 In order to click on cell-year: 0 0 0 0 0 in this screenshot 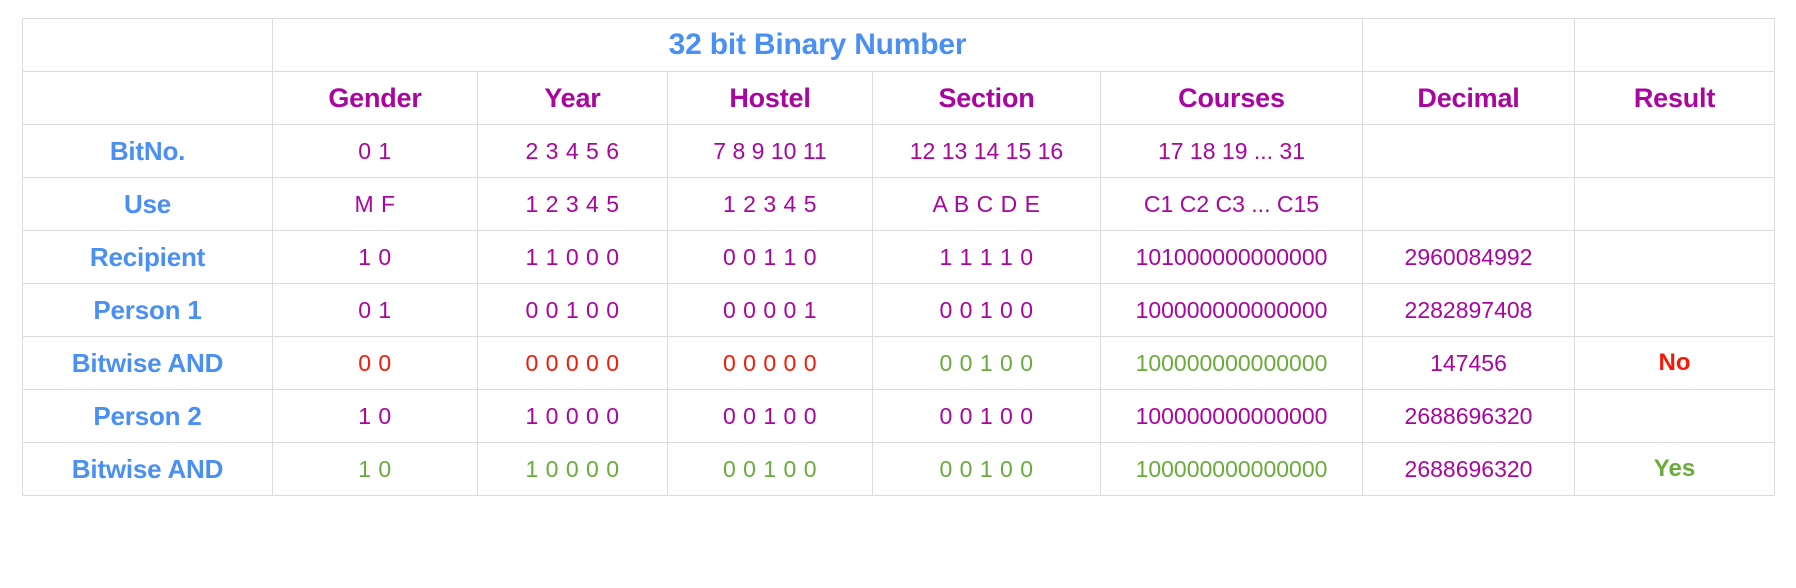, I will do `click(572, 363)`.